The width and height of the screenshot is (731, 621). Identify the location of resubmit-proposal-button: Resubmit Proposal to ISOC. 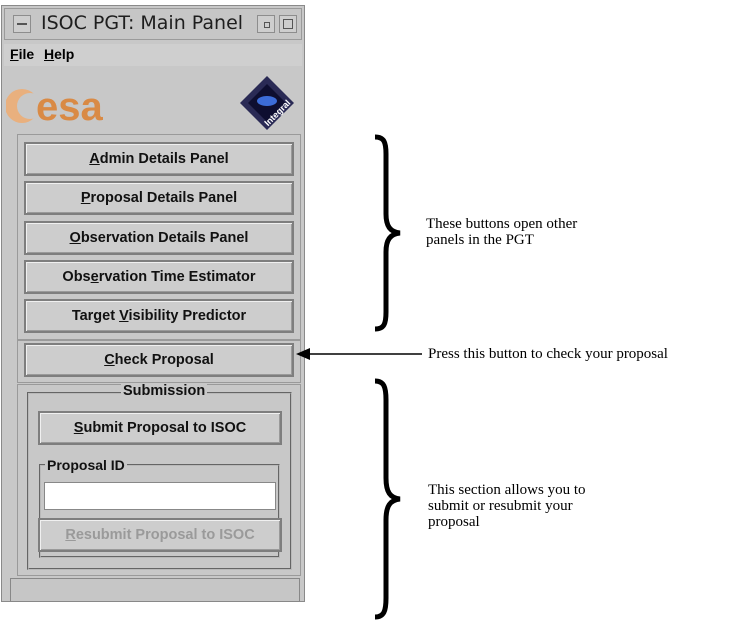
(160, 535).